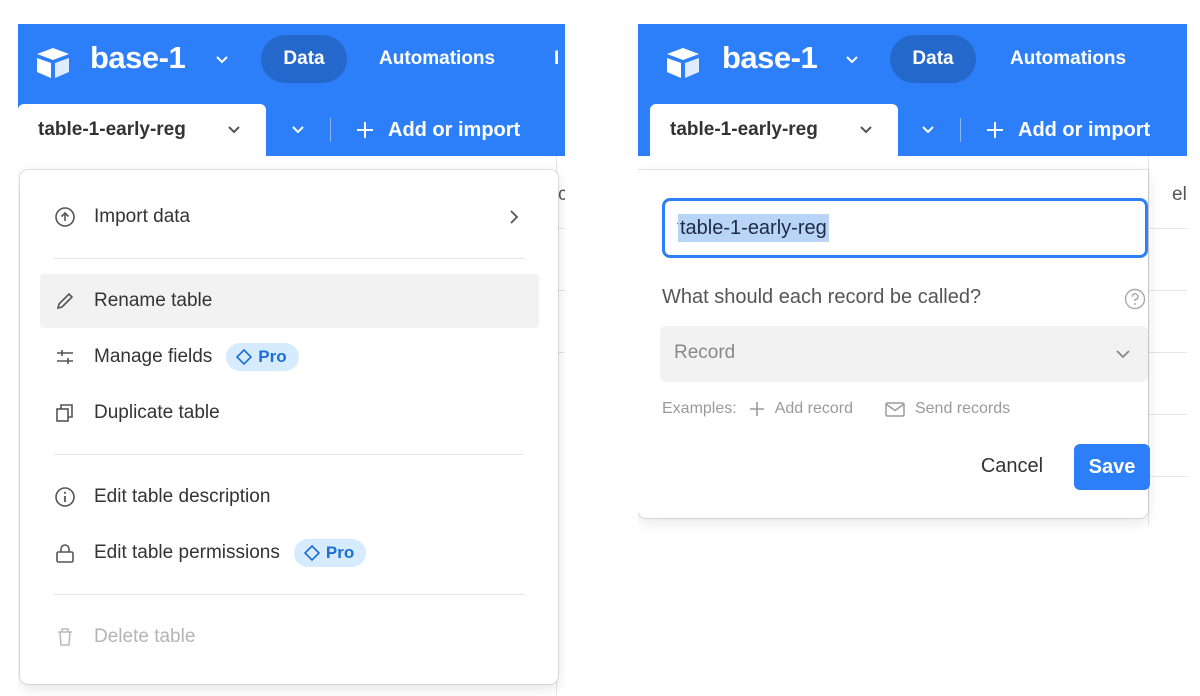 The height and width of the screenshot is (696, 1200). I want to click on menu-item-edit-permissions: Edit table permissions Pro, so click(289, 553).